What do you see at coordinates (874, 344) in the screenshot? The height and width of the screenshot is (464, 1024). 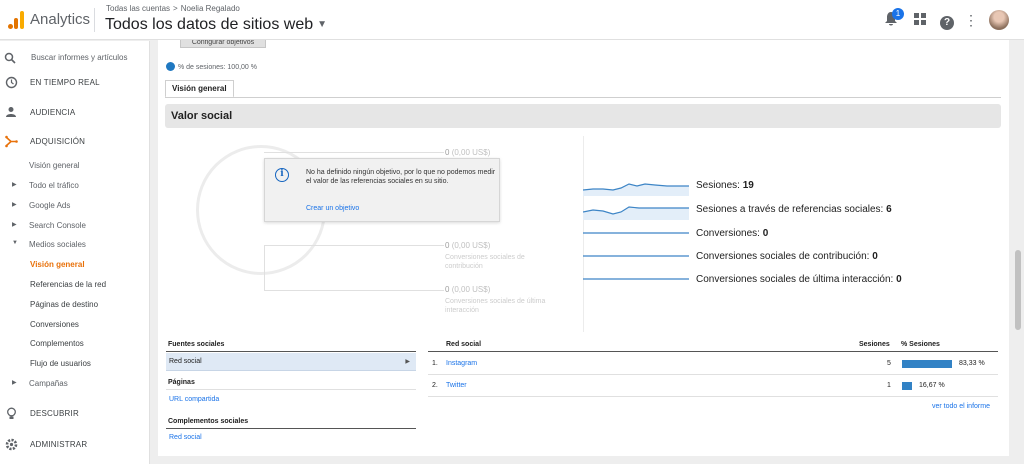 I see `col-sessions: Sesiones` at bounding box center [874, 344].